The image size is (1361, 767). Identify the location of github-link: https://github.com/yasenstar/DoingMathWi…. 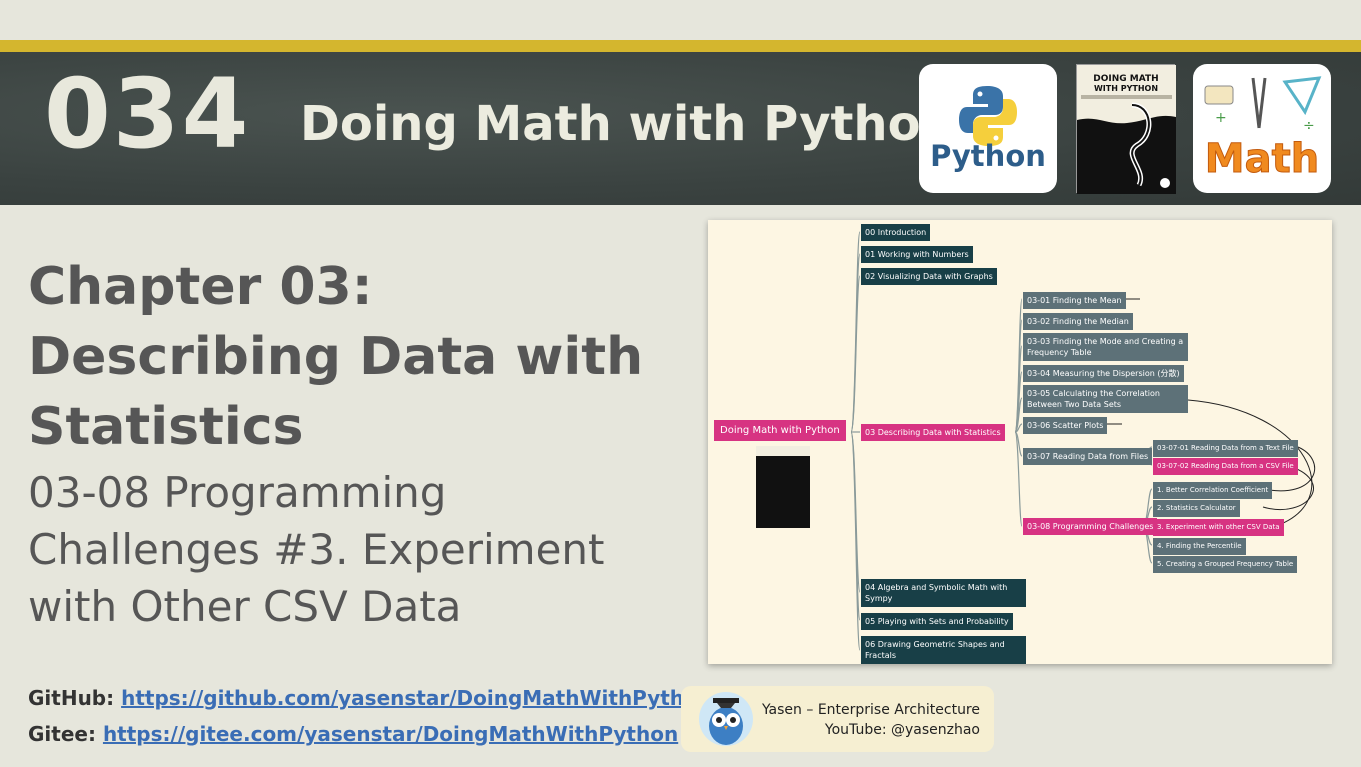
(416, 698).